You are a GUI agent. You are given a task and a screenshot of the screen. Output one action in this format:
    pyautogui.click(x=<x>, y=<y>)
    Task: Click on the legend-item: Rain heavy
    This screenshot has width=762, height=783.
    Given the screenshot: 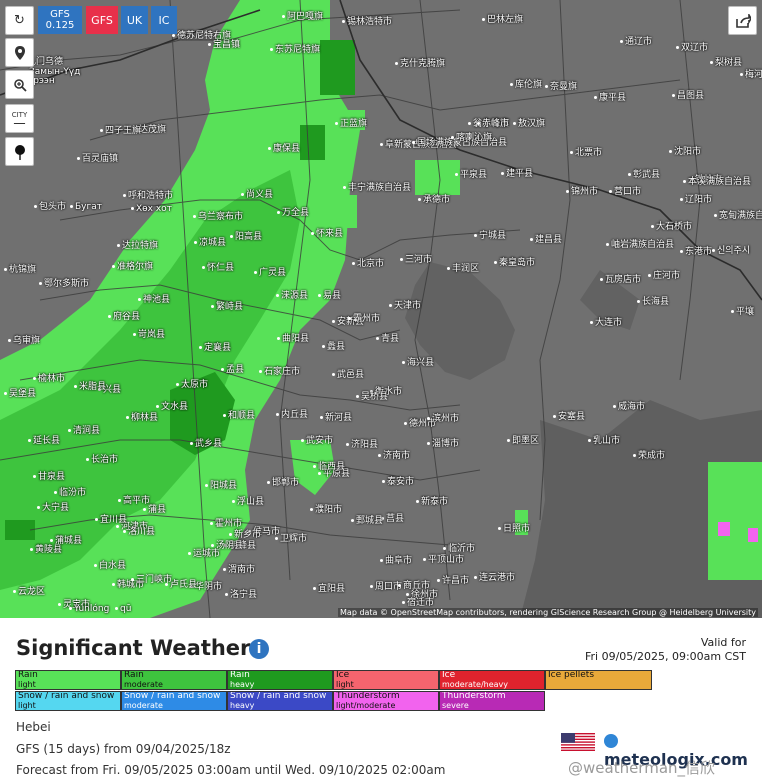 What is the action you would take?
    pyautogui.click(x=280, y=680)
    